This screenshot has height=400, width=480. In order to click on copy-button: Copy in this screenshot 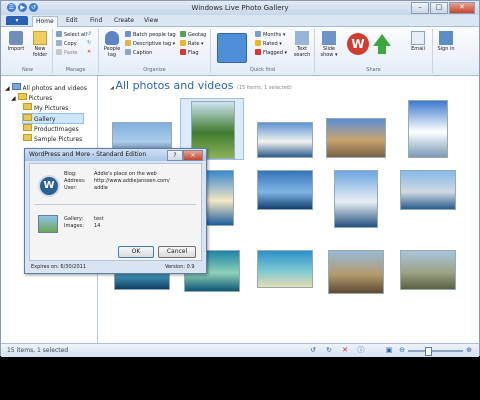, I will do `click(66, 43)`.